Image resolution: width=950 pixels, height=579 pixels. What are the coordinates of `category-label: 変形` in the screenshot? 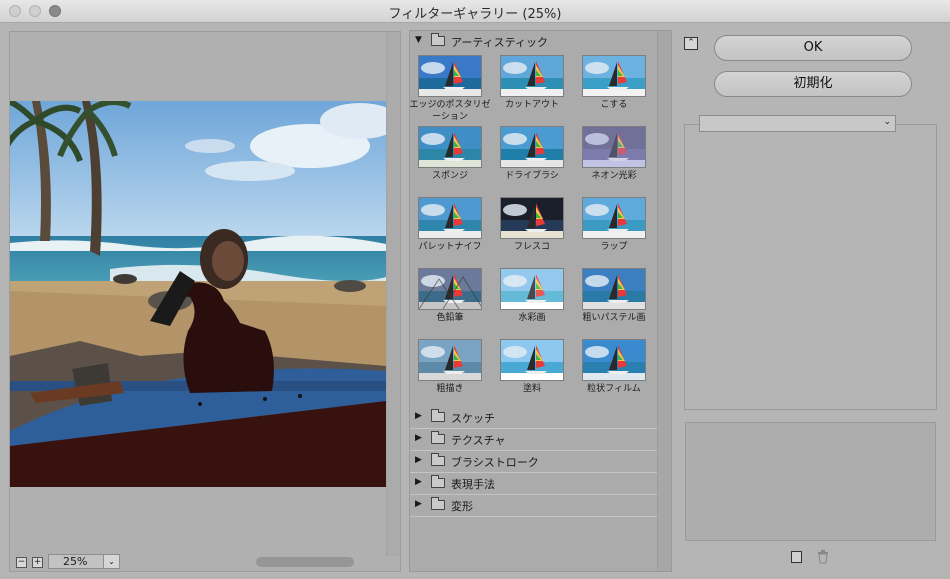 It's located at (462, 506).